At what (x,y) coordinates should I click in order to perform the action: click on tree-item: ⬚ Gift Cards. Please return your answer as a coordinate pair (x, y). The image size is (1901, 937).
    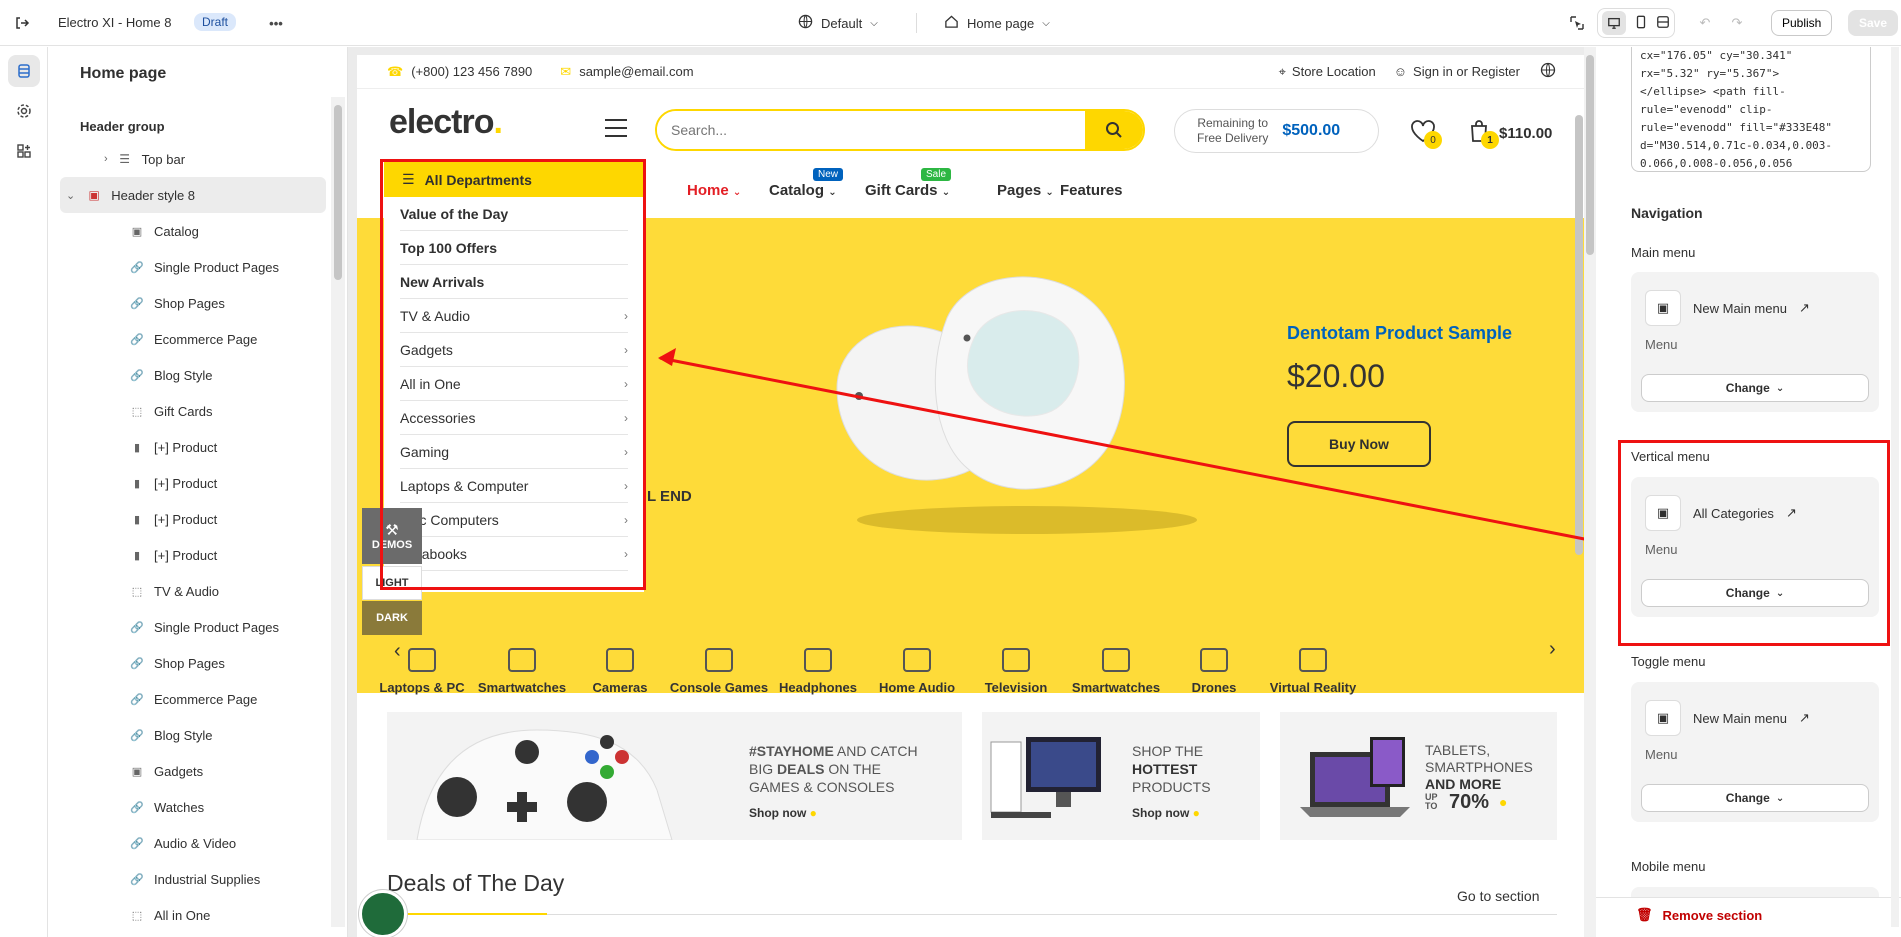
    Looking at the image, I should click on (193, 411).